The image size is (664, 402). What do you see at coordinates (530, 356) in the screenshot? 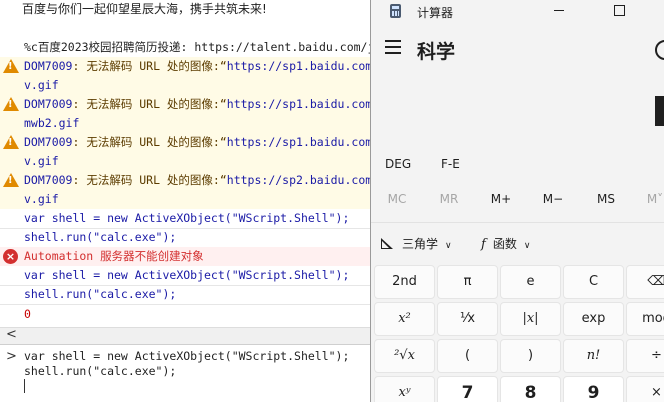
I see `key-2-2: )` at bounding box center [530, 356].